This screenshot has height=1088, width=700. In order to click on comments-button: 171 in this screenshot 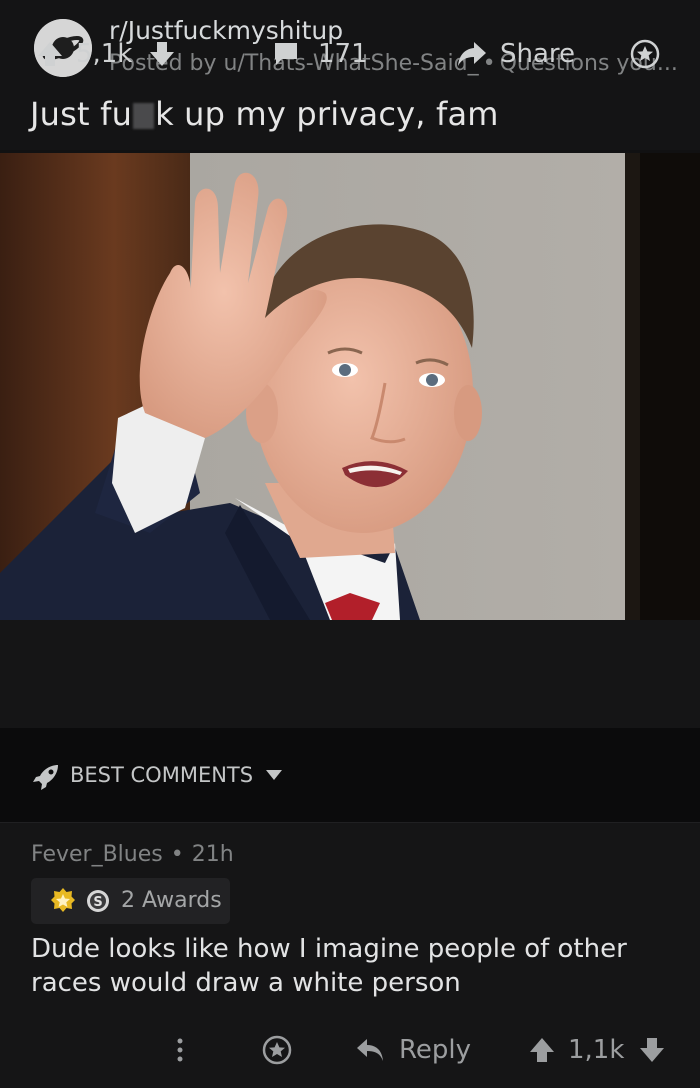, I will do `click(320, 54)`.